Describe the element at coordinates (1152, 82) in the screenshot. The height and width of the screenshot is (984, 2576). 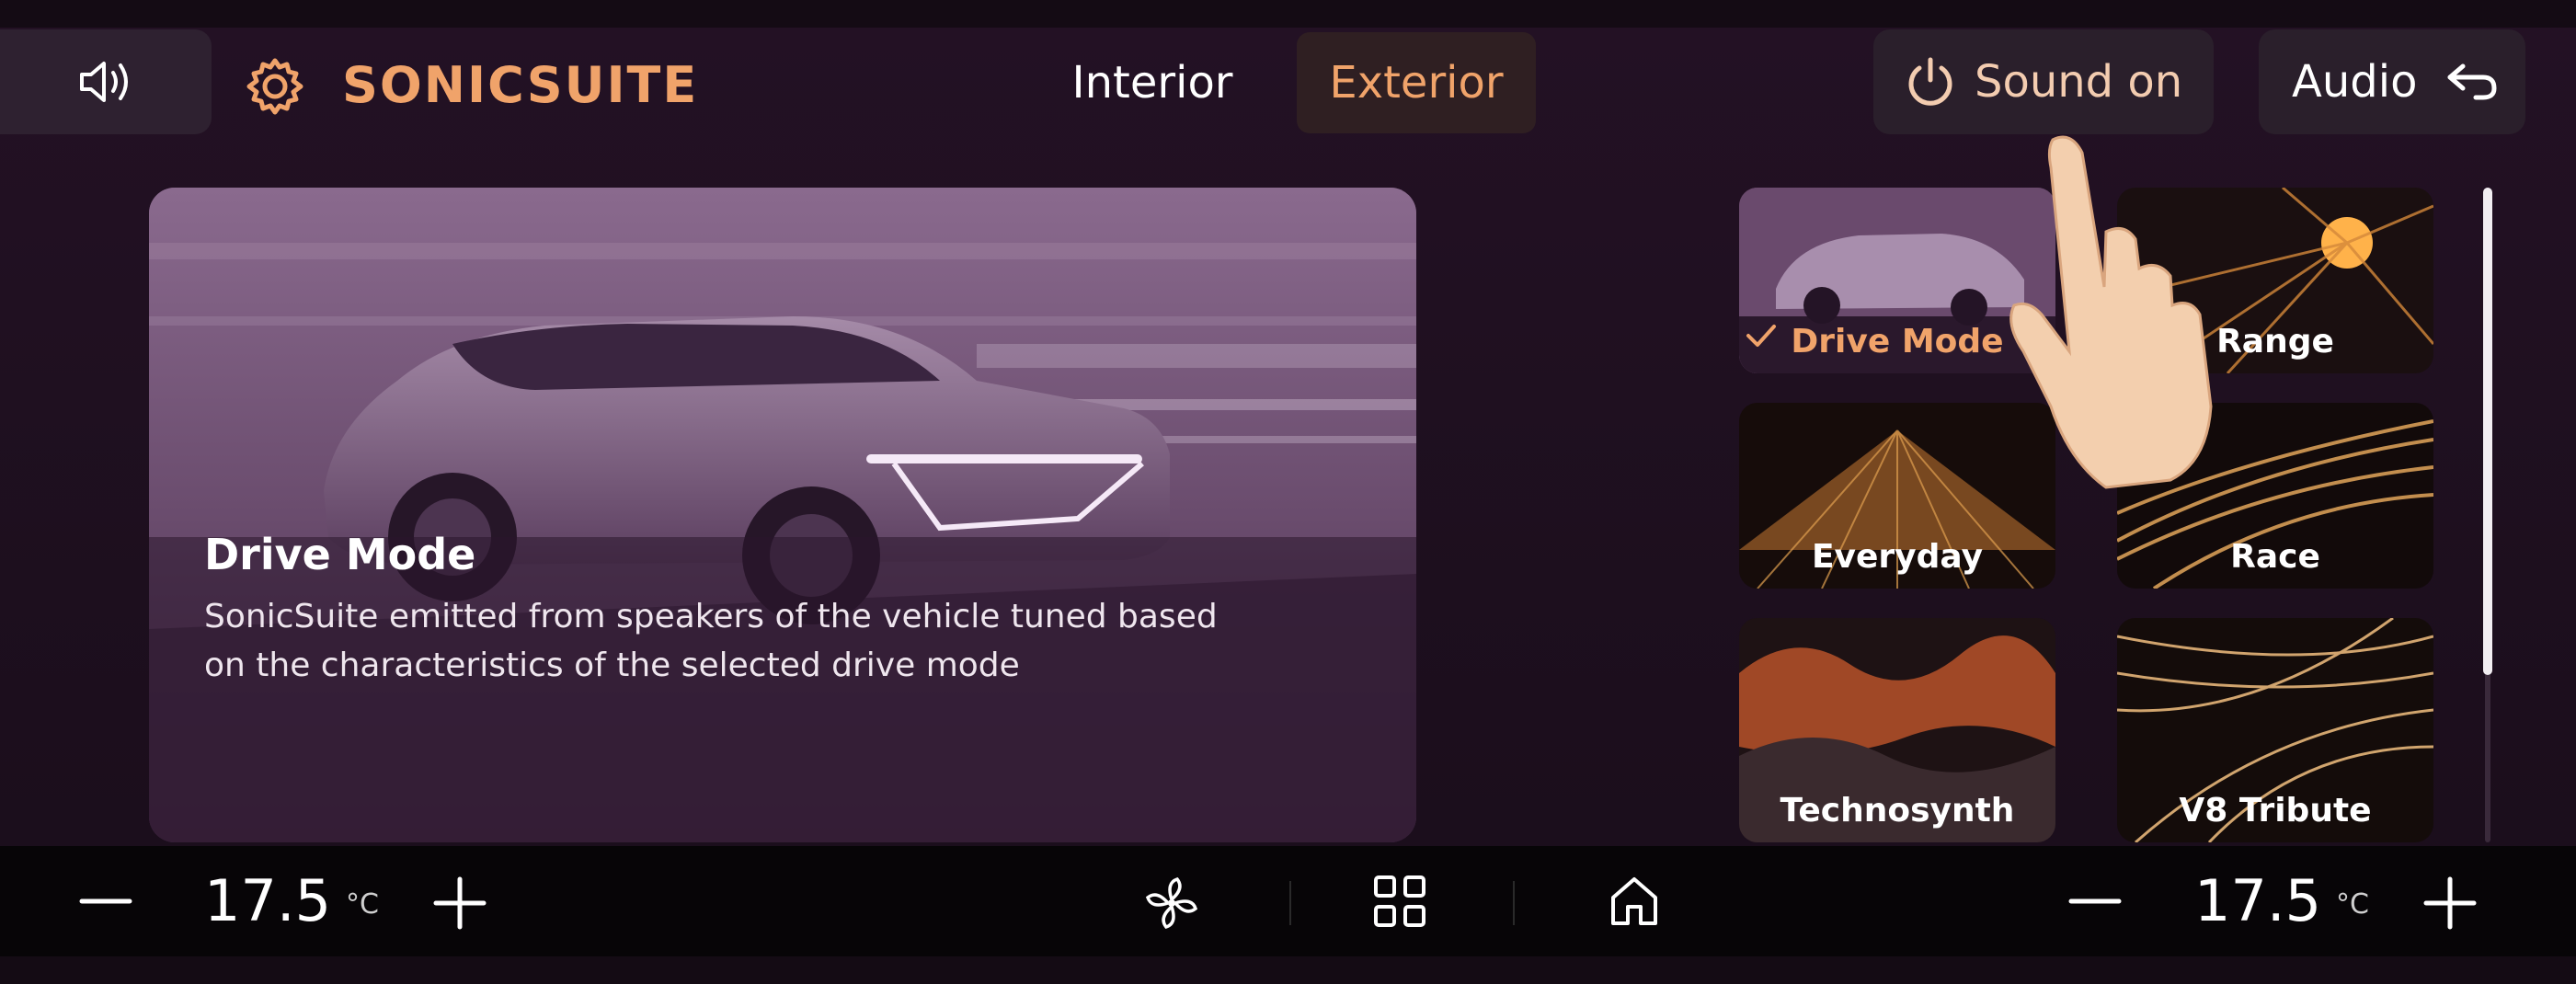
I see `tab-interior: Interior` at that location.